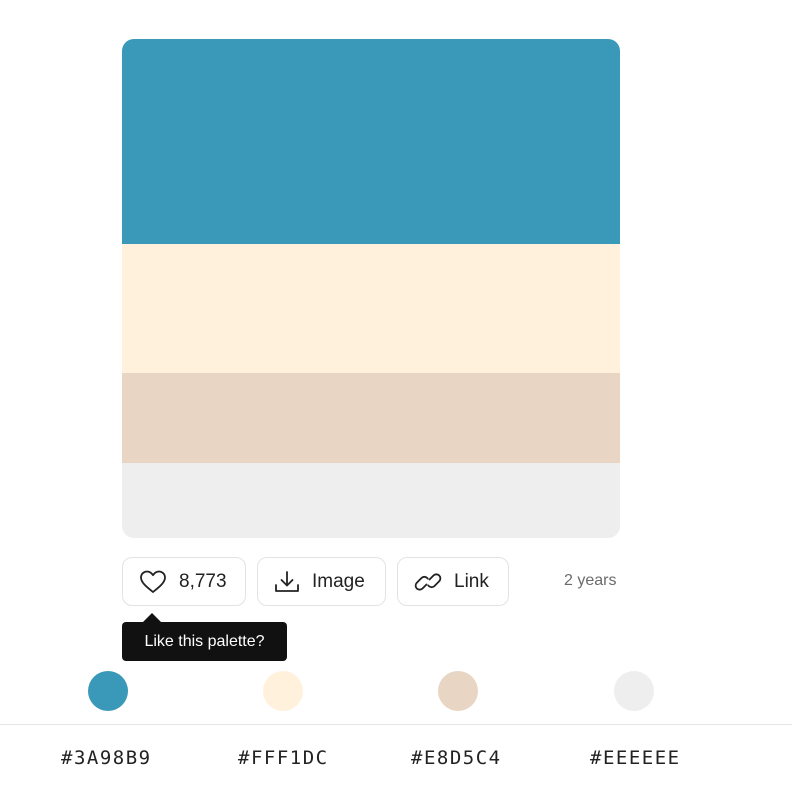 This screenshot has height=785, width=792. I want to click on copy-link-button: Link, so click(453, 581).